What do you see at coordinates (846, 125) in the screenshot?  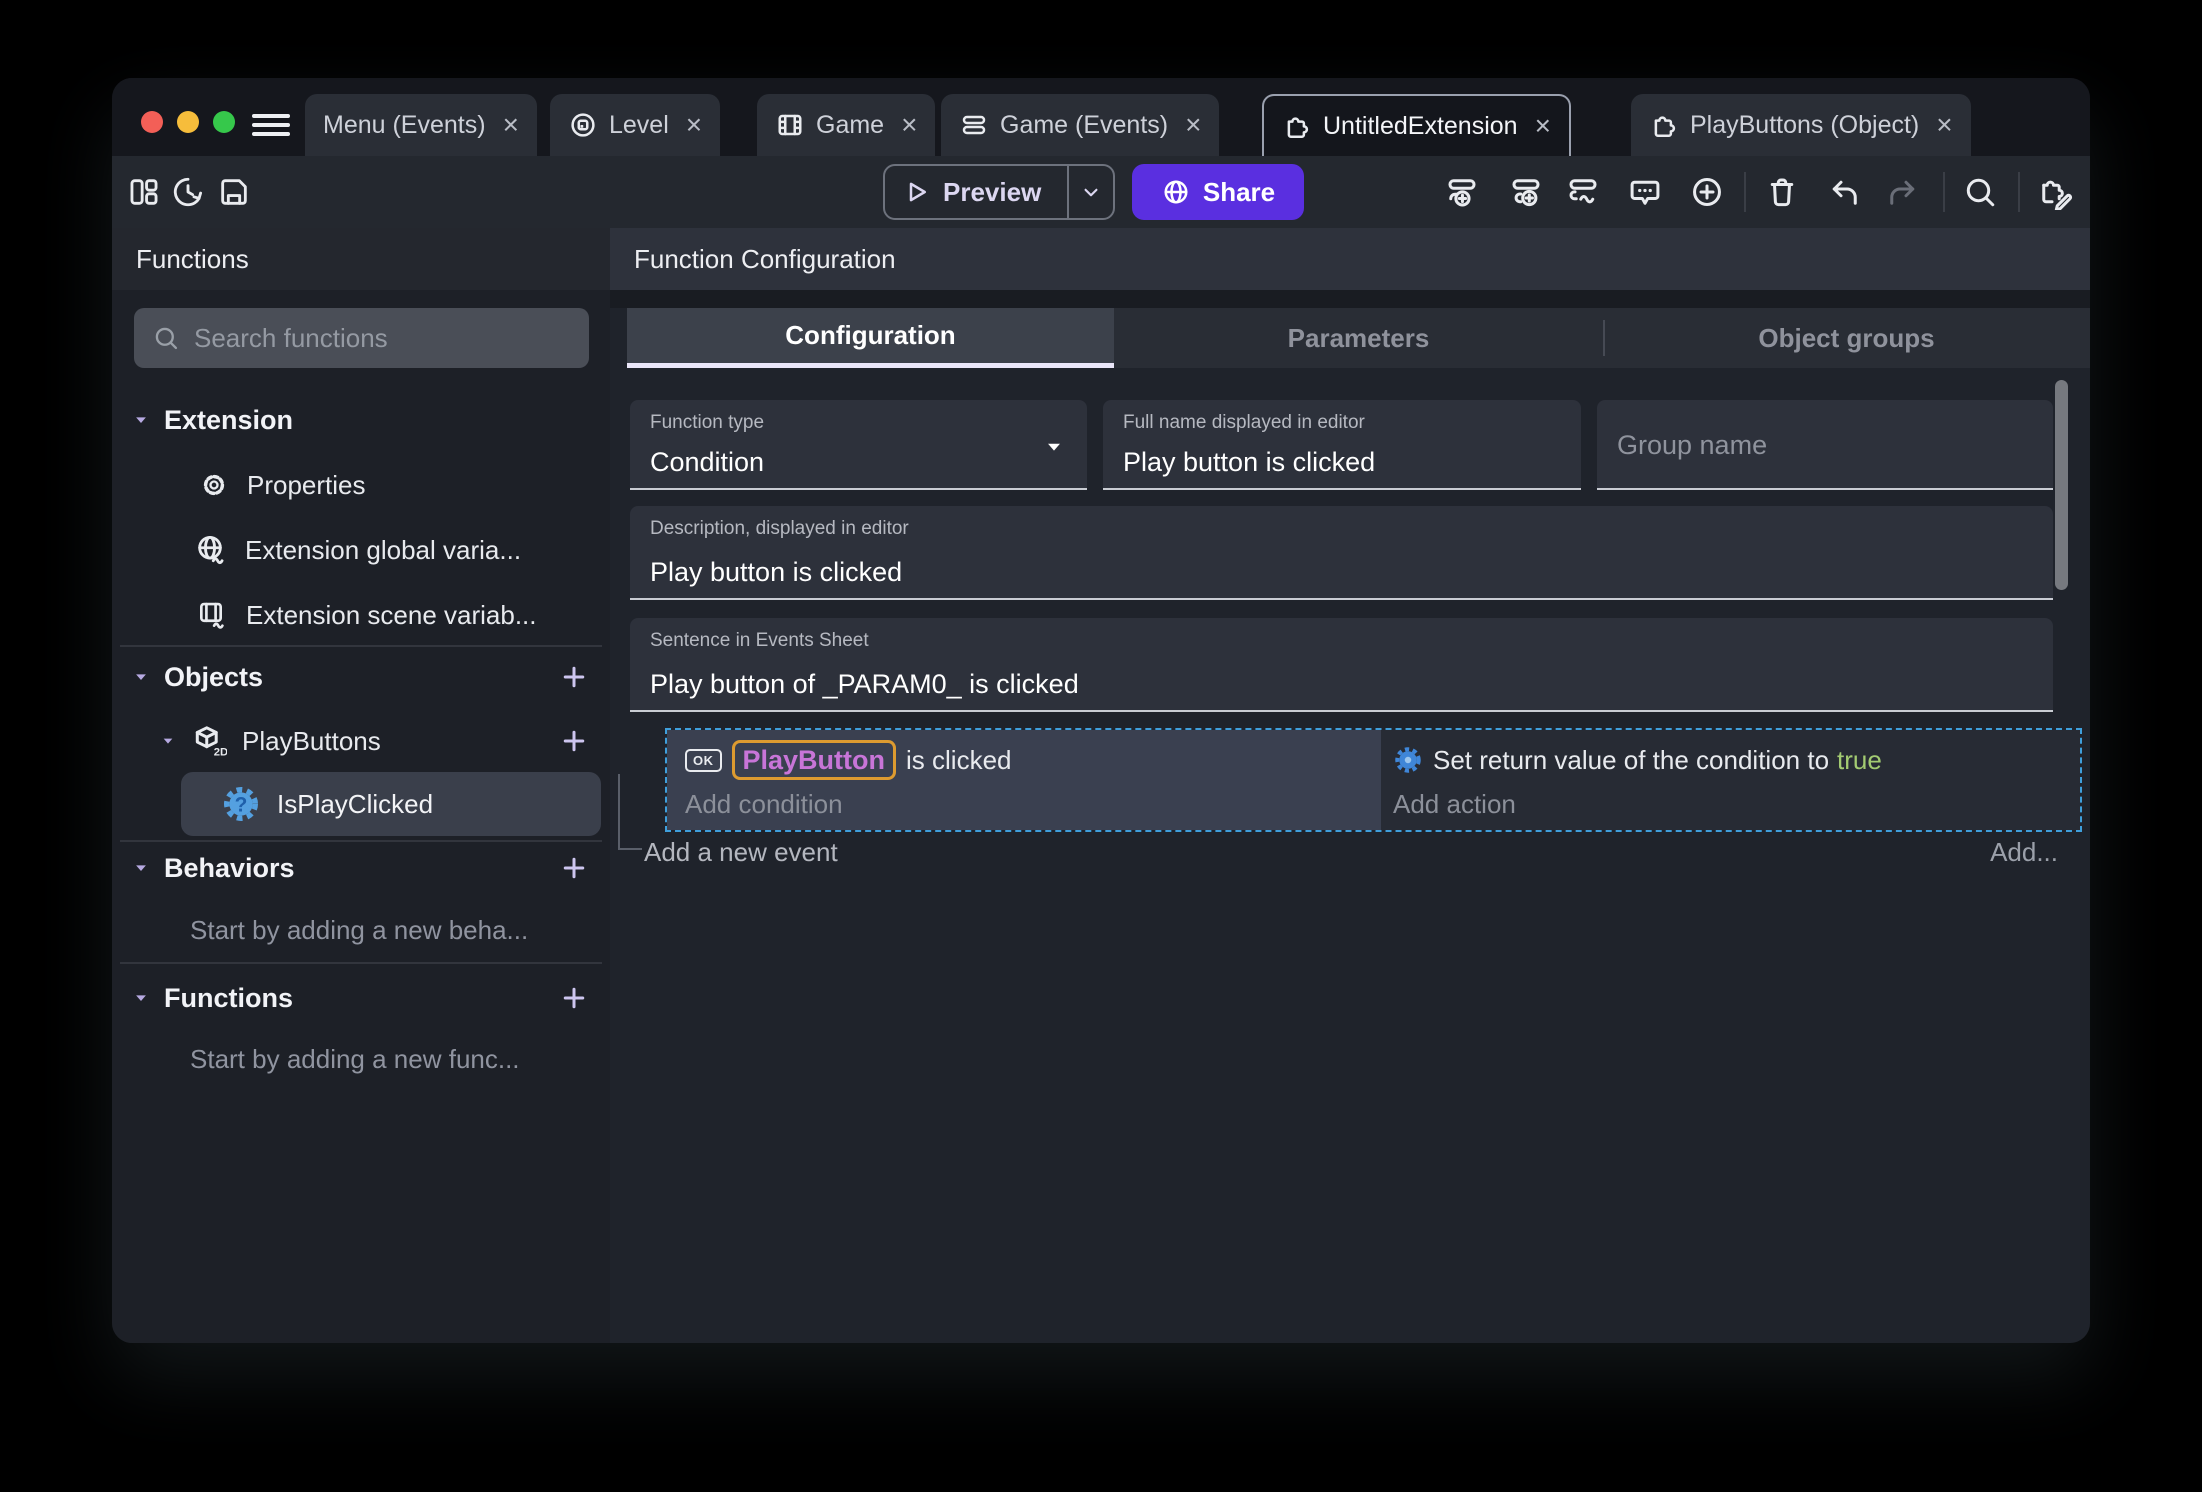 I see `tab-game: Game ×` at bounding box center [846, 125].